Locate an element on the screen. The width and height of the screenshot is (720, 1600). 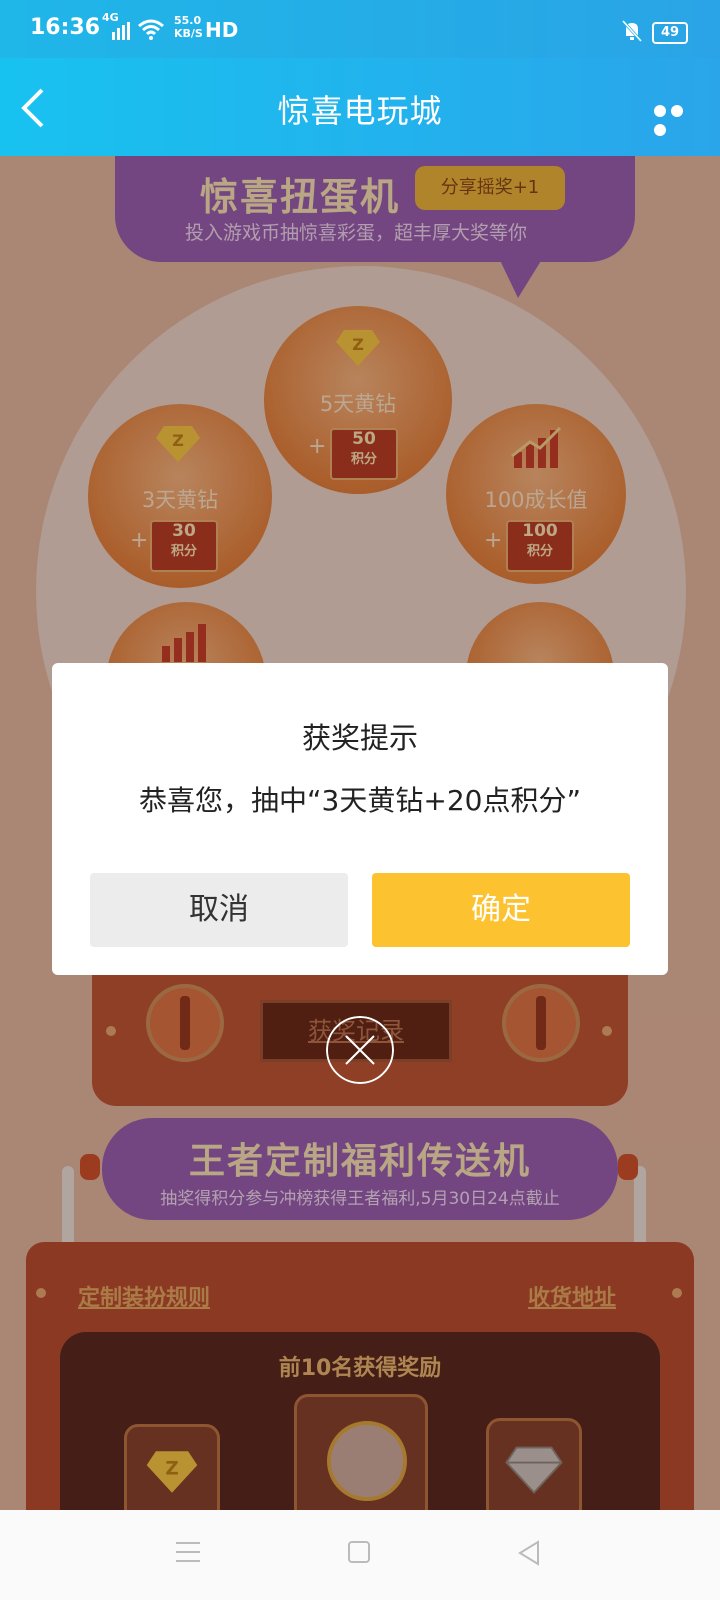
back-triangle-icon is located at coordinates (529, 1553).